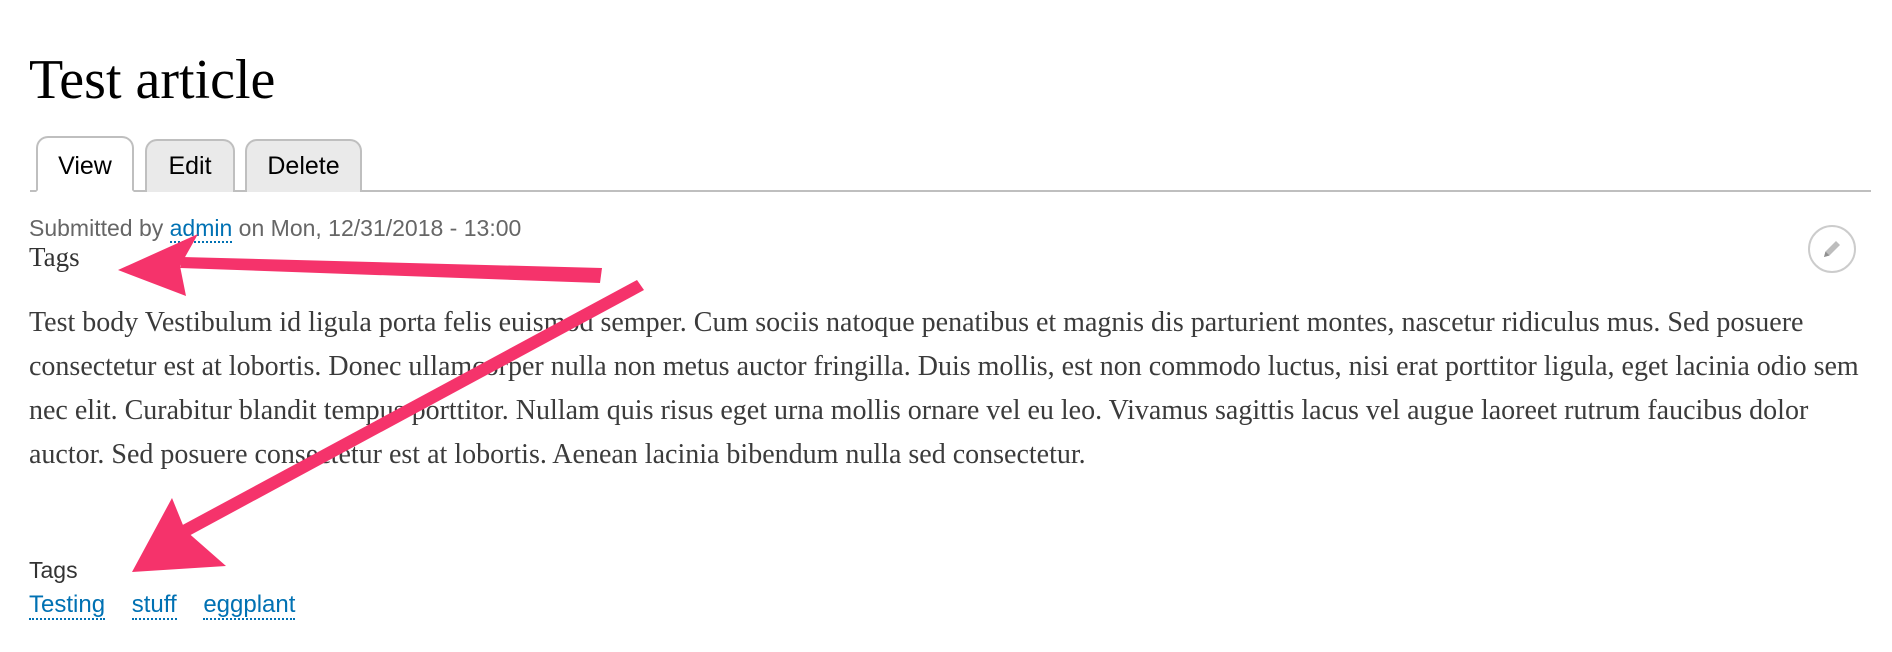  What do you see at coordinates (53, 570) in the screenshot?
I see `tags-field-label: Tags` at bounding box center [53, 570].